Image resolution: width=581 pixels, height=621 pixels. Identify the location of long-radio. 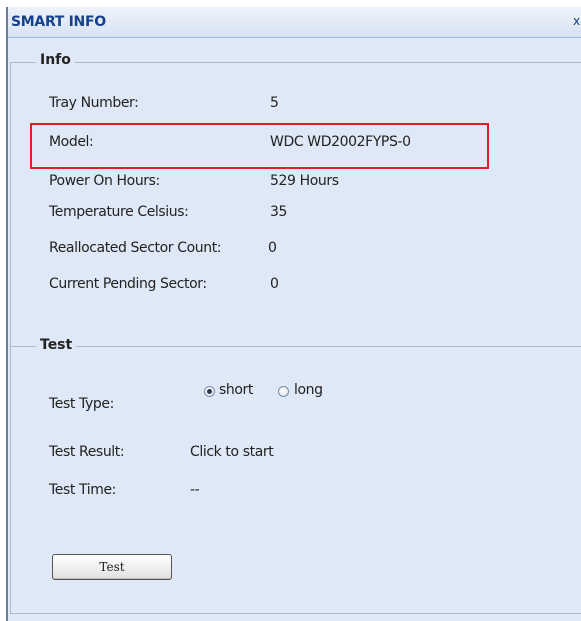
(283, 391).